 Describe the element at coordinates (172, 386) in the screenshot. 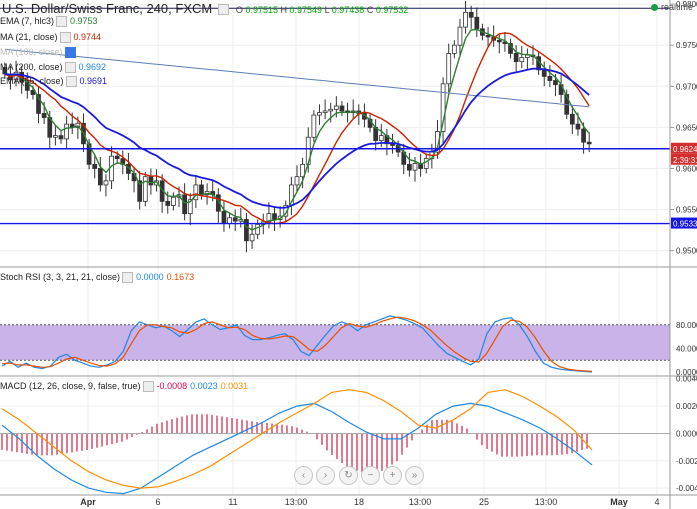

I see `macd-hist-value: -0.0008` at that location.